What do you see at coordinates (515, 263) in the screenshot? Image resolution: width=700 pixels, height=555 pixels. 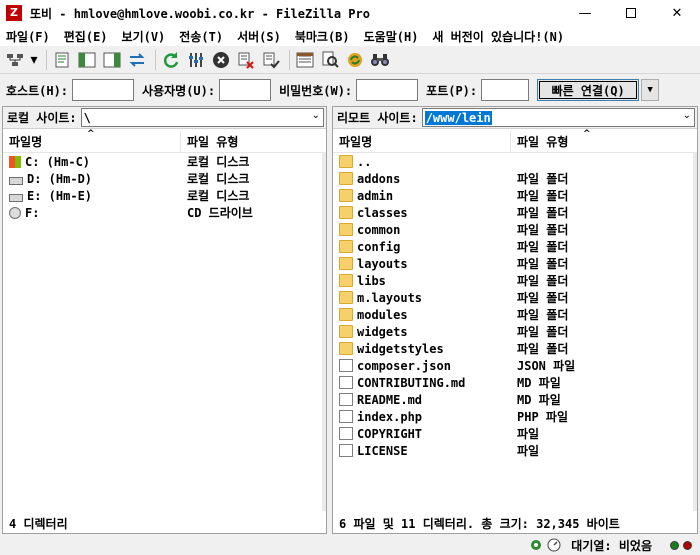 I see `list-item: layouts 파일 폴더` at bounding box center [515, 263].